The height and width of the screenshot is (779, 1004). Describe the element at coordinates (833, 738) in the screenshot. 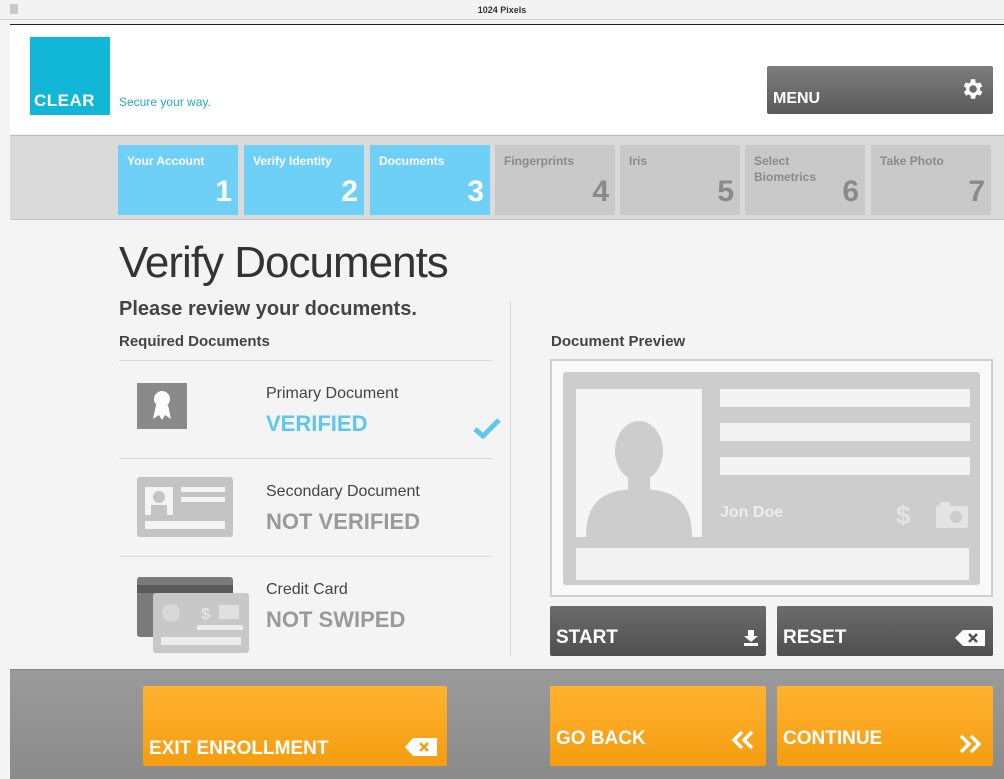

I see `continue-label: CONTINUE` at that location.